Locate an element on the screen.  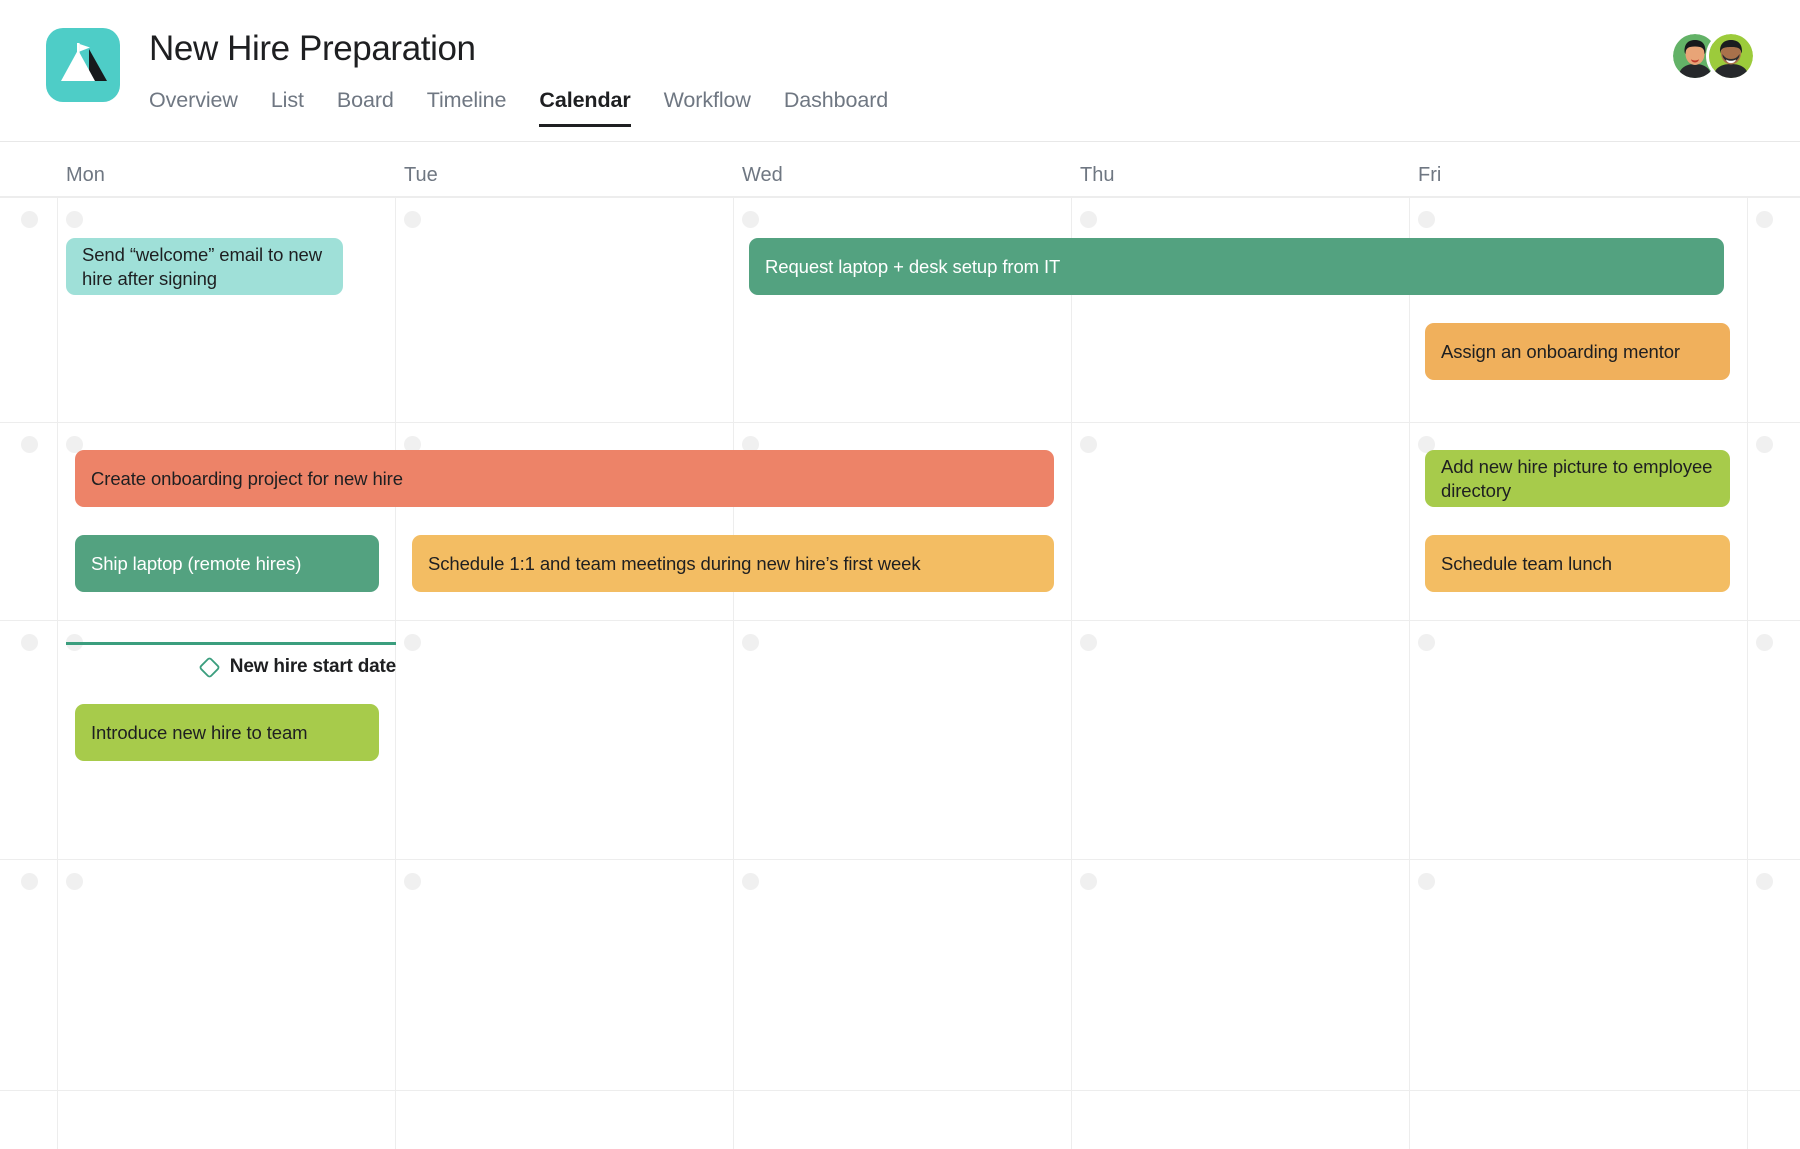
calendar-event-chip: Request laptop + desk setup from IT is located at coordinates (1236, 266).